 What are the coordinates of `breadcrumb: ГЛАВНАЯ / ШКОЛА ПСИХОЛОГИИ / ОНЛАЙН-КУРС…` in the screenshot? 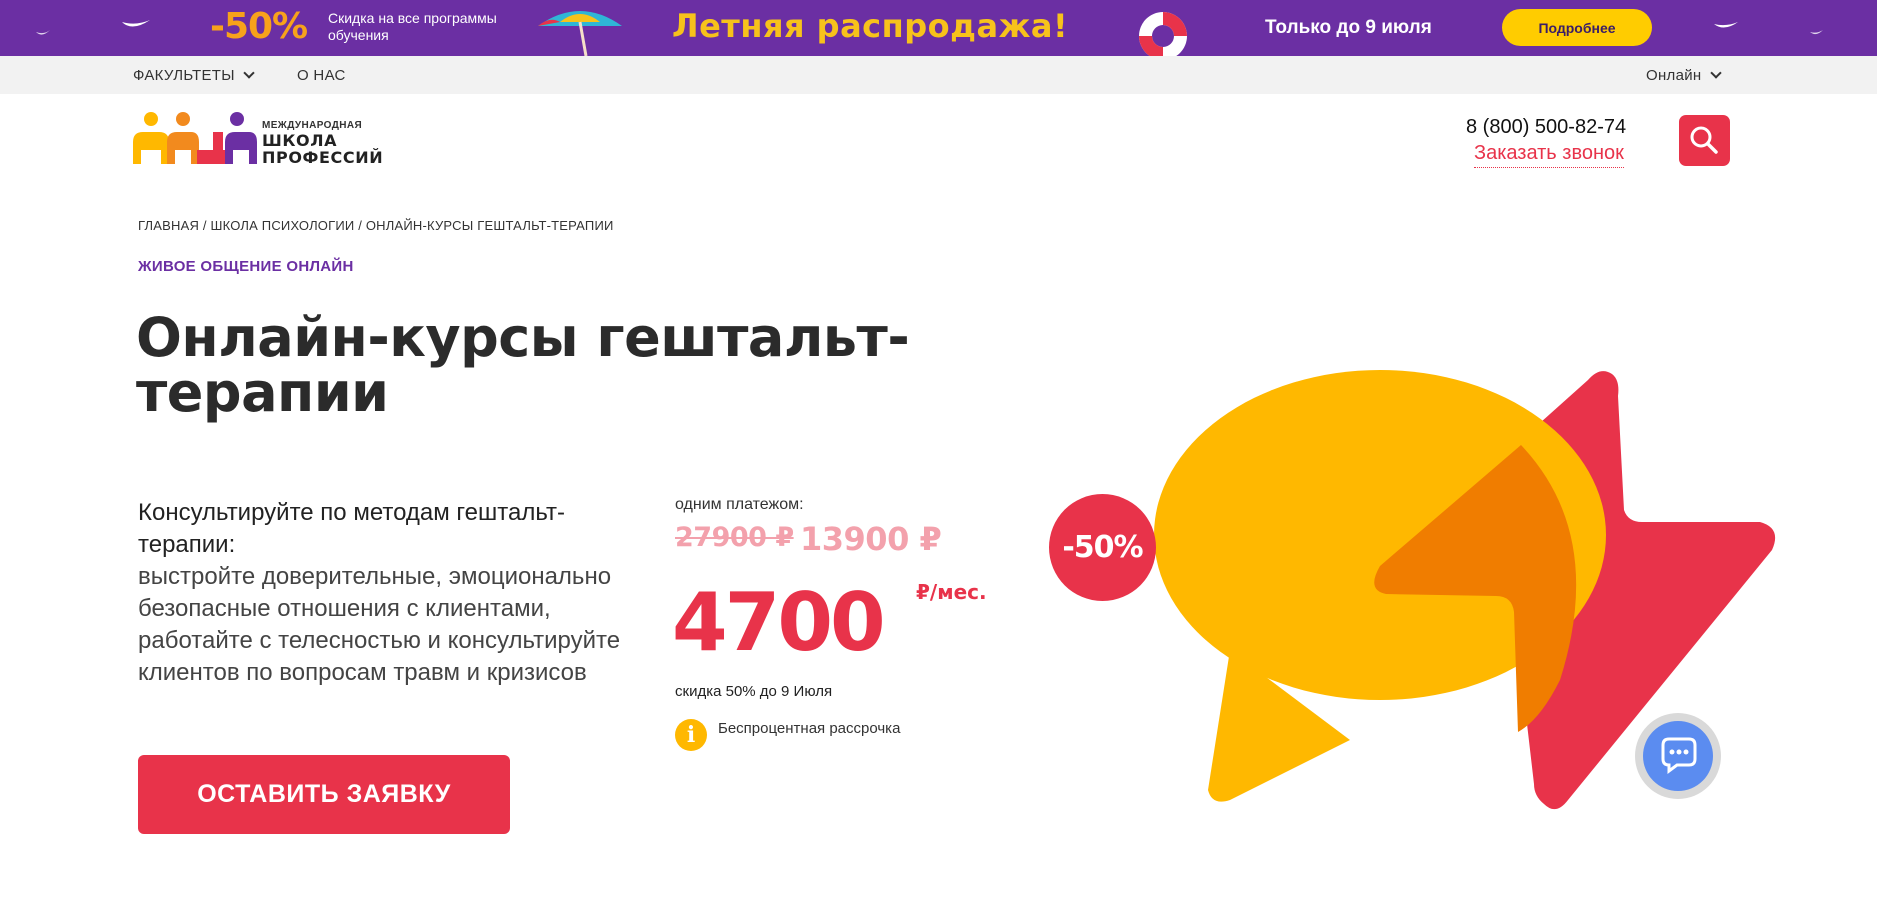 It's located at (376, 225).